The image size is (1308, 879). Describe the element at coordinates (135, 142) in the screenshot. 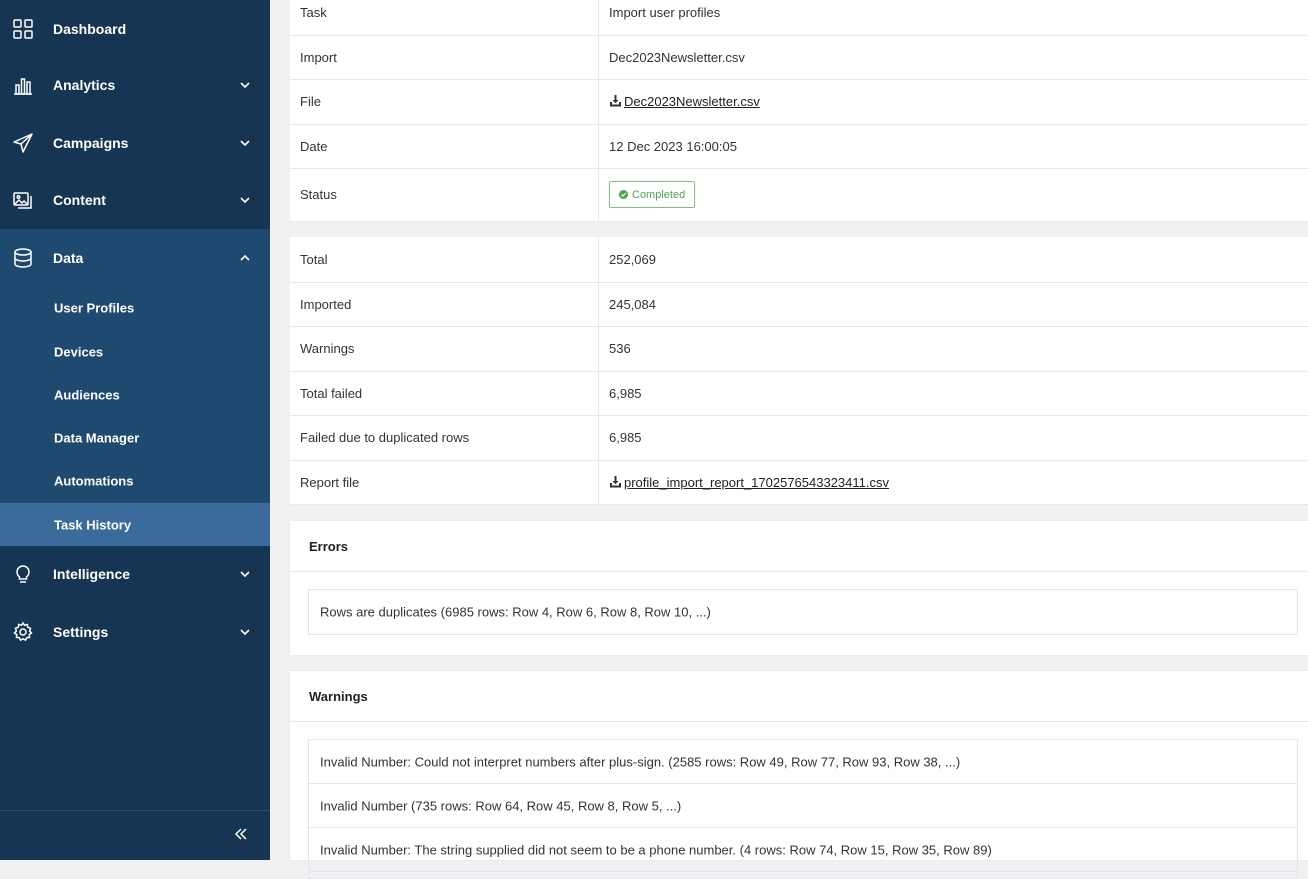

I see `nav-item-campaigns: Campaigns` at that location.